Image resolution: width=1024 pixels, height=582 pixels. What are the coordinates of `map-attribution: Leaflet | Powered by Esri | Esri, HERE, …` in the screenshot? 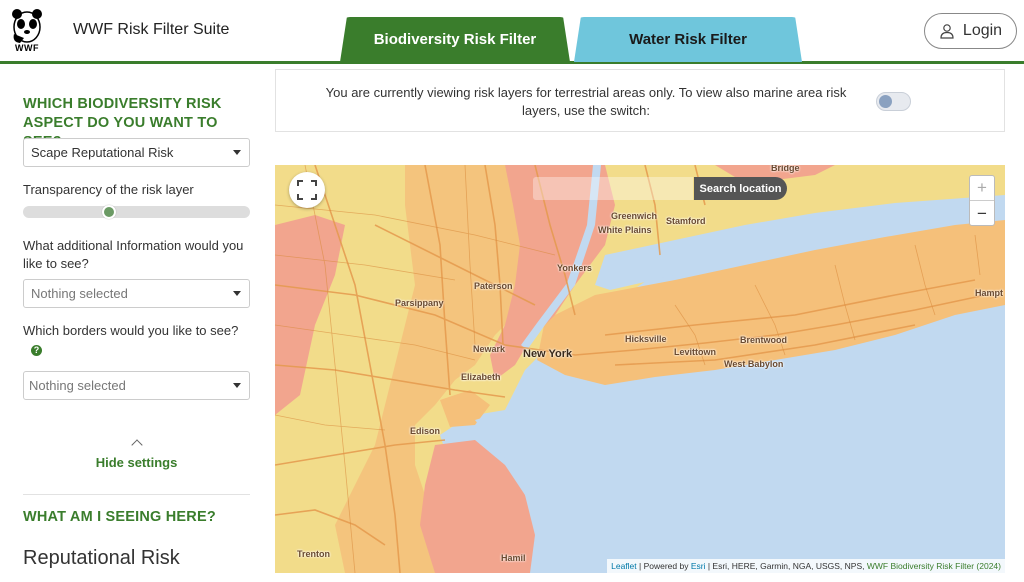 It's located at (806, 566).